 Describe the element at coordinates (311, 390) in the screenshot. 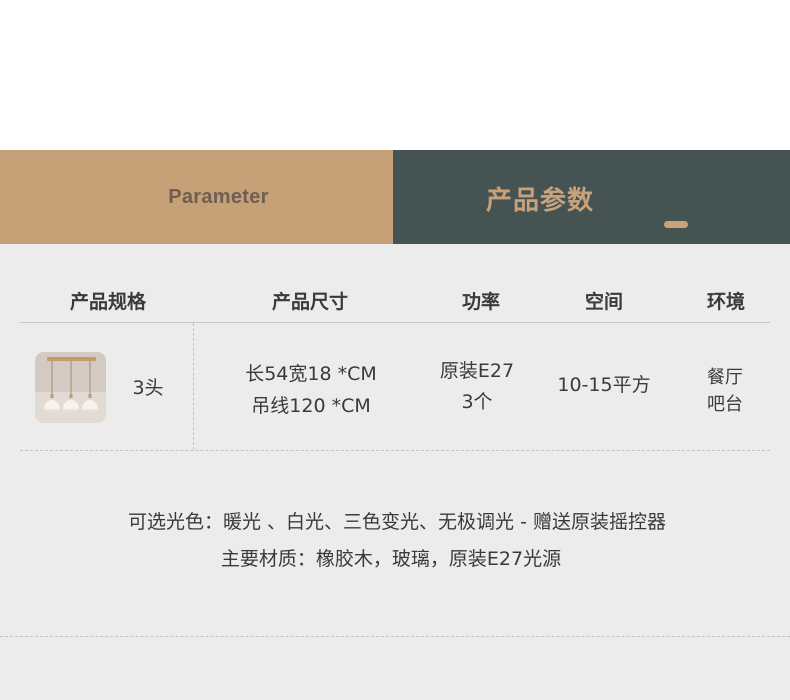

I see `cell-size: 长54宽18 *CM 吊线120 *CM` at that location.